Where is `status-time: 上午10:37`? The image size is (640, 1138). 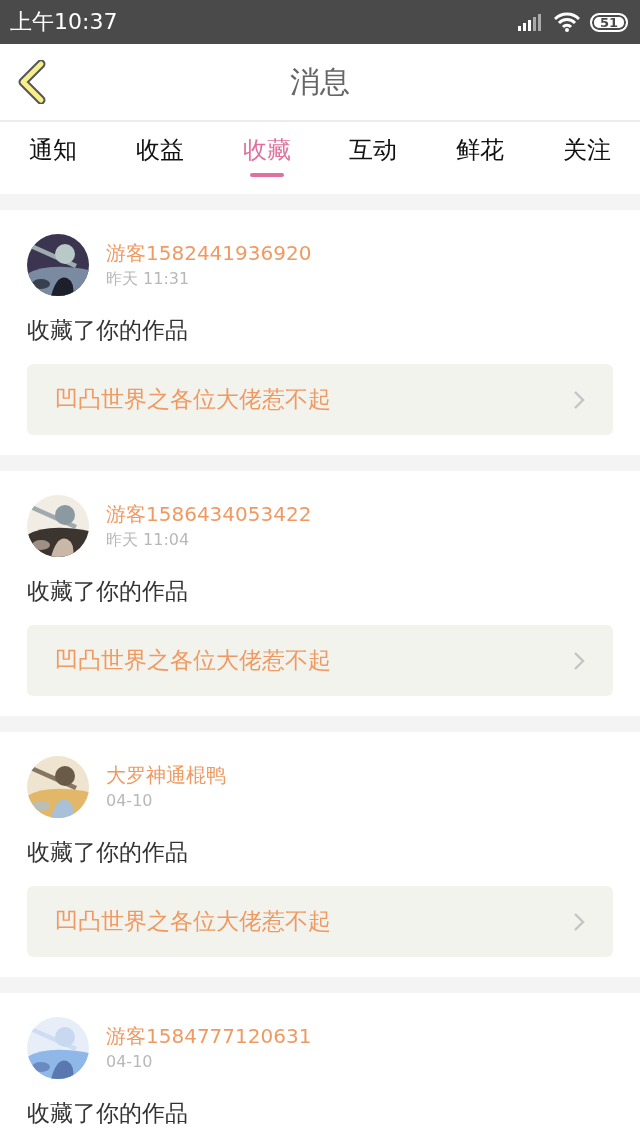
status-time: 上午10:37 is located at coordinates (64, 22).